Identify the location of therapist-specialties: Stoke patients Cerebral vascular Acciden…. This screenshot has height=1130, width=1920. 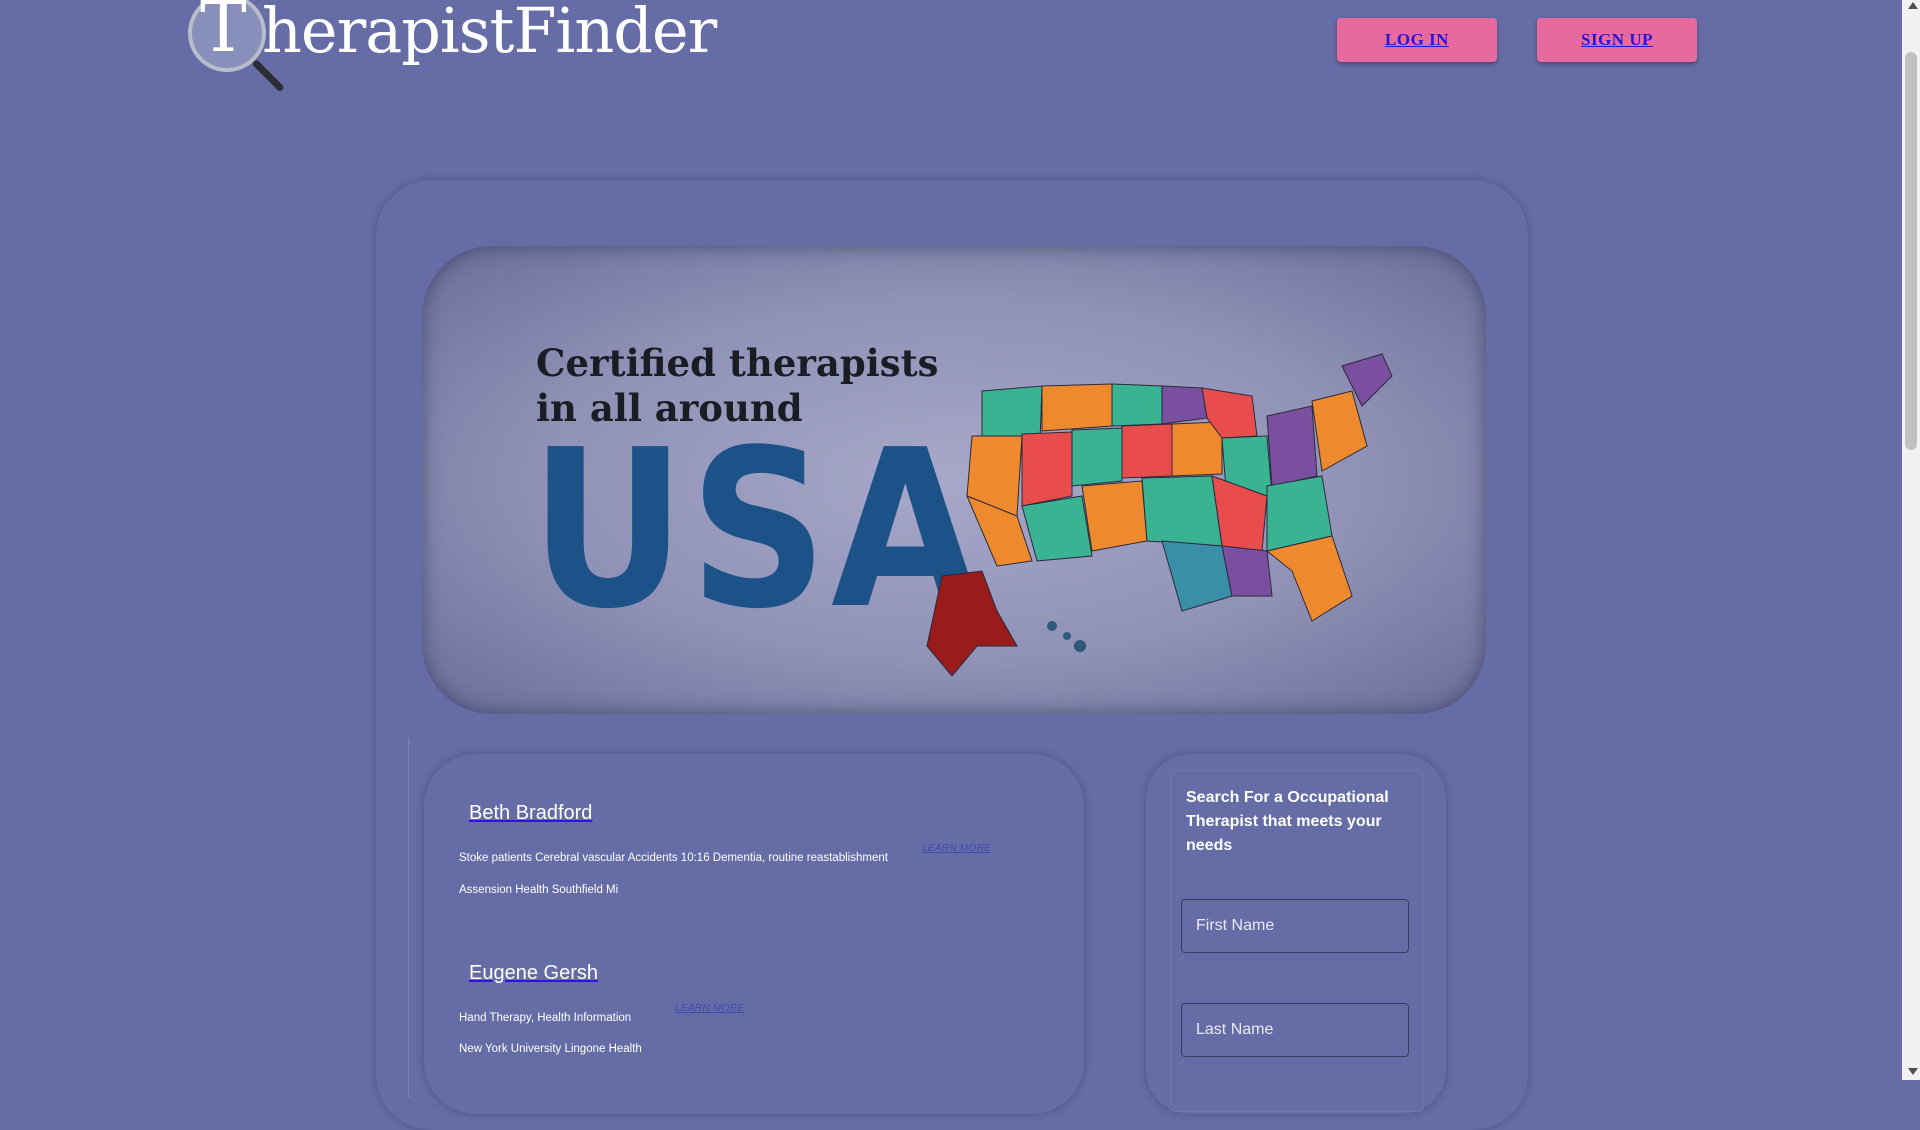
(673, 858).